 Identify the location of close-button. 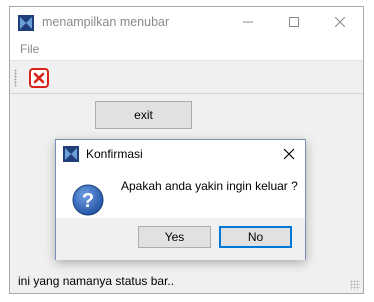
(340, 22).